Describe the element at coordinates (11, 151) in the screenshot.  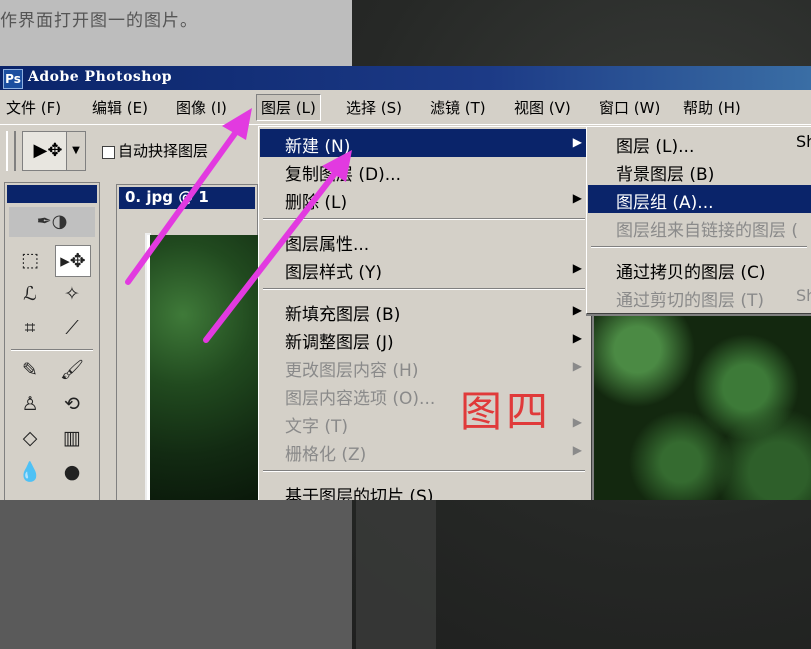
I see `options-bar-grip` at that location.